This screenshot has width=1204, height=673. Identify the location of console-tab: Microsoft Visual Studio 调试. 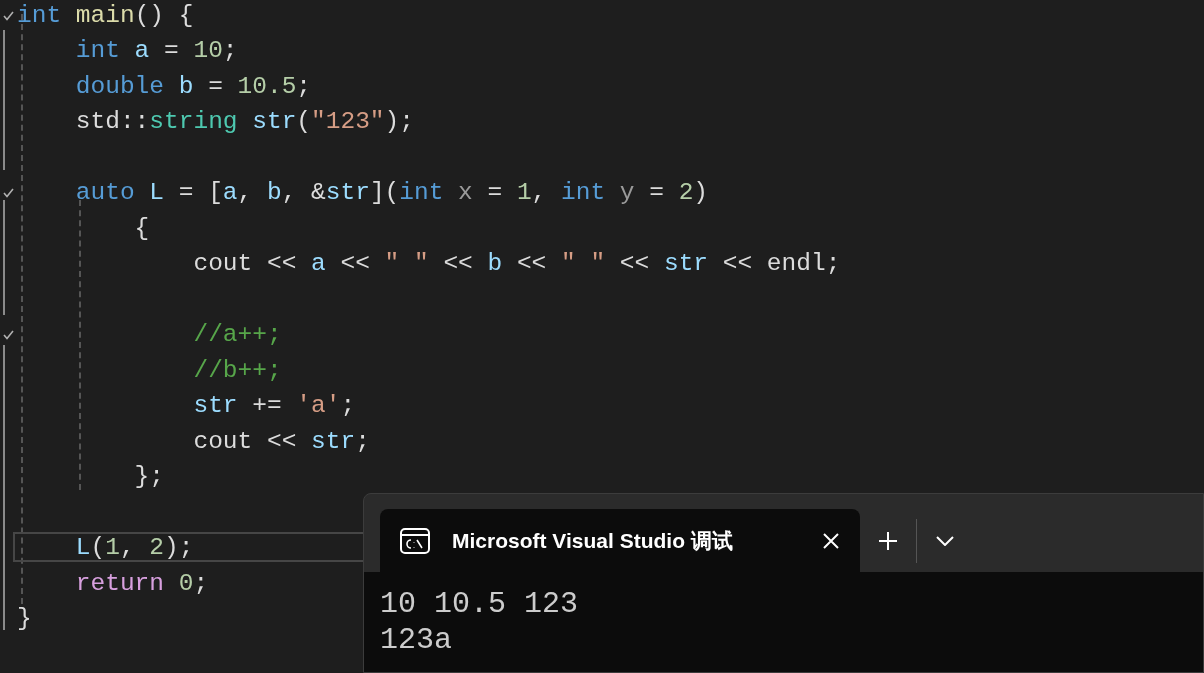
(620, 540).